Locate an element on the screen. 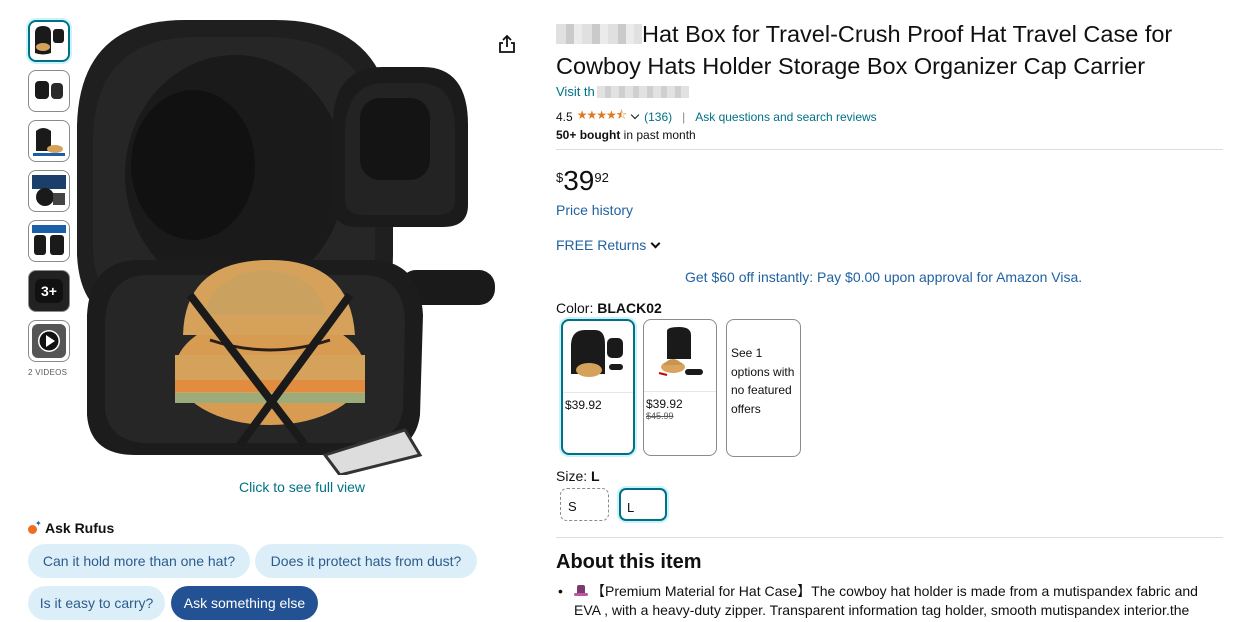 The height and width of the screenshot is (622, 1239). rating-value: 4.5 is located at coordinates (564, 116).